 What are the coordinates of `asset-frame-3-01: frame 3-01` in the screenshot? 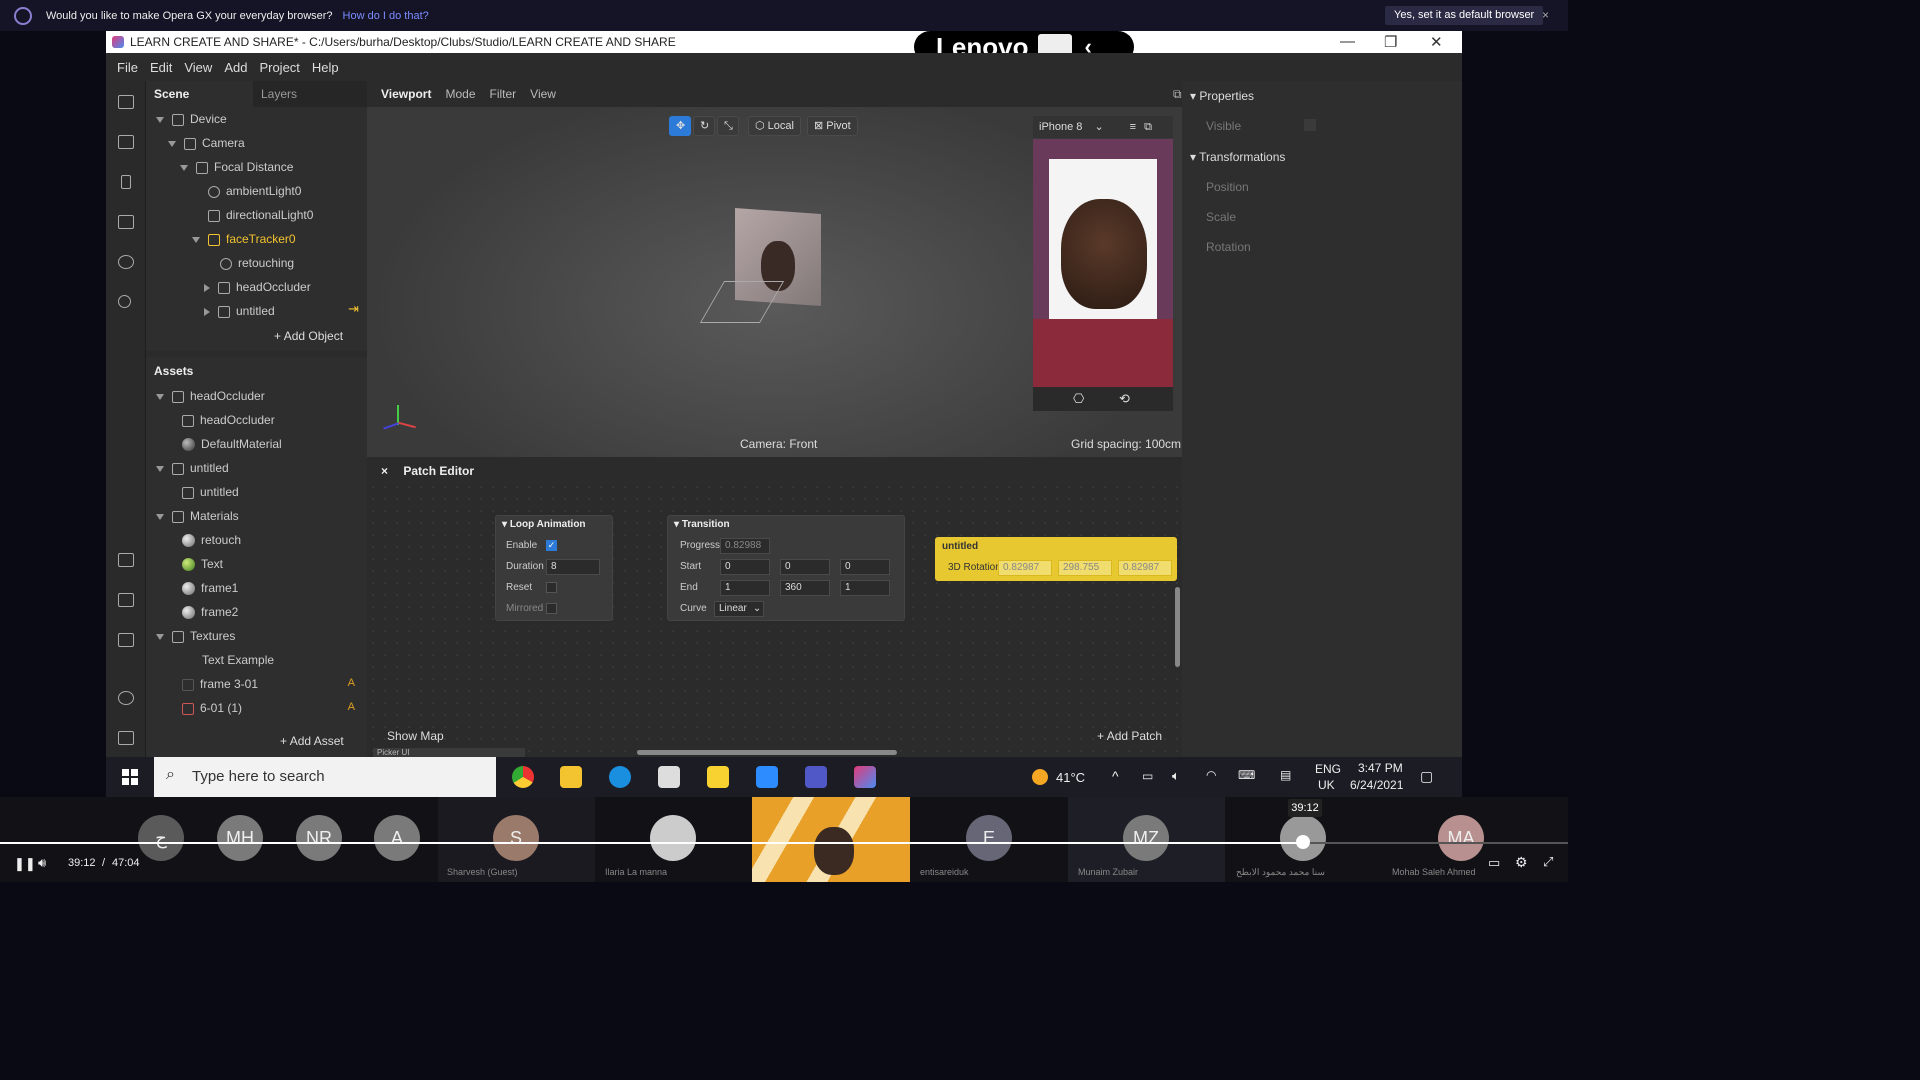 It's located at (220, 684).